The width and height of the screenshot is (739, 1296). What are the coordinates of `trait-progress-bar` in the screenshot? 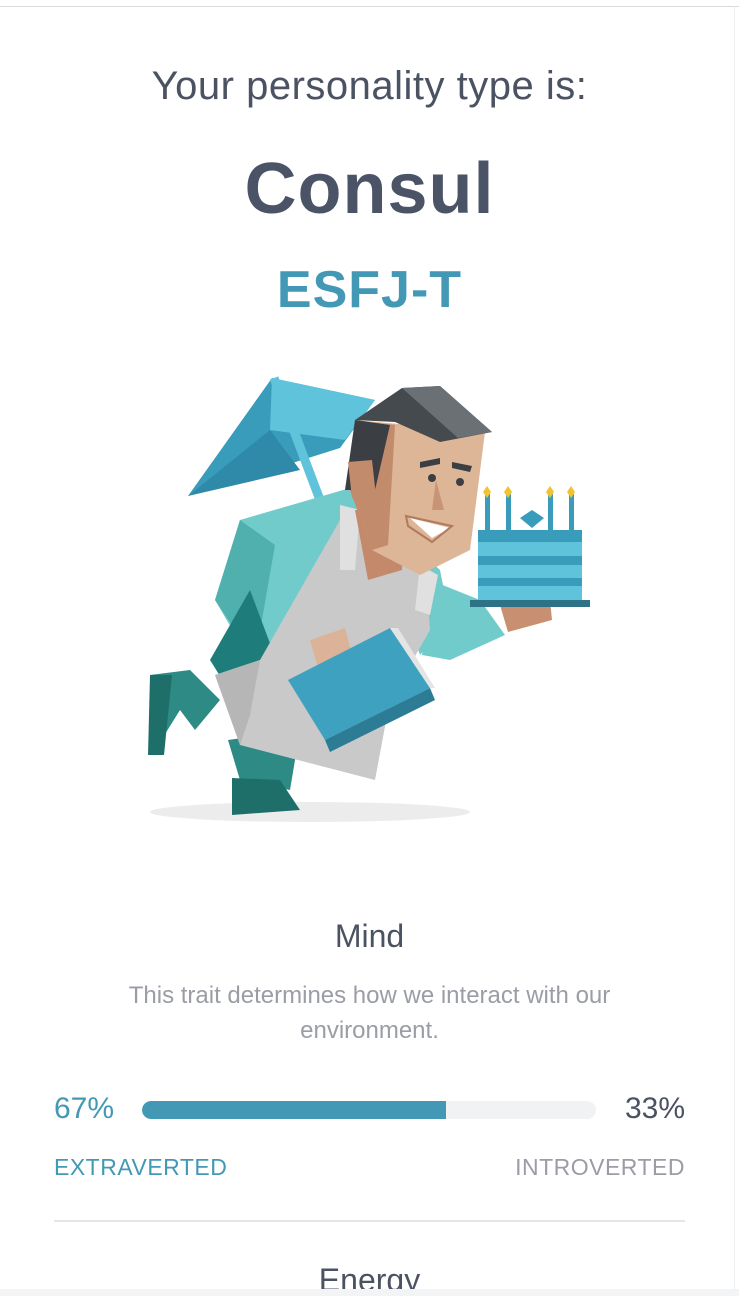 It's located at (369, 1110).